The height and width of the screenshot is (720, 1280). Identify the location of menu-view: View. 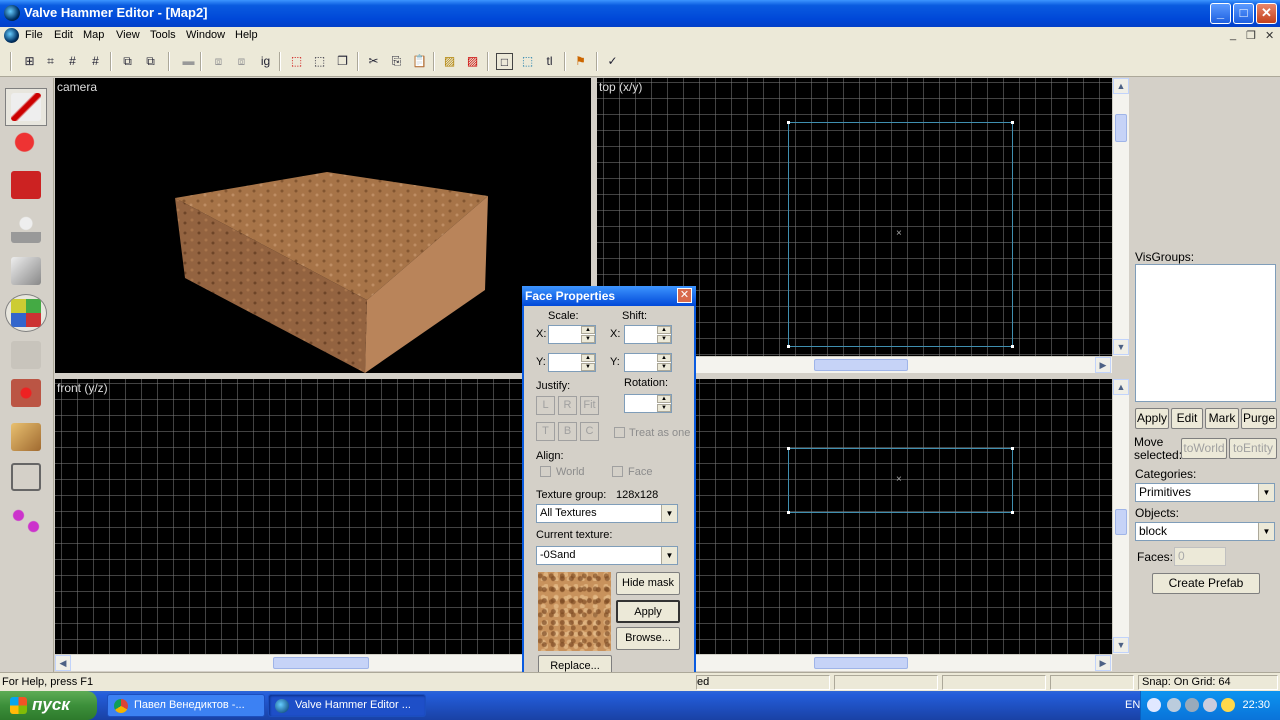
(128, 35).